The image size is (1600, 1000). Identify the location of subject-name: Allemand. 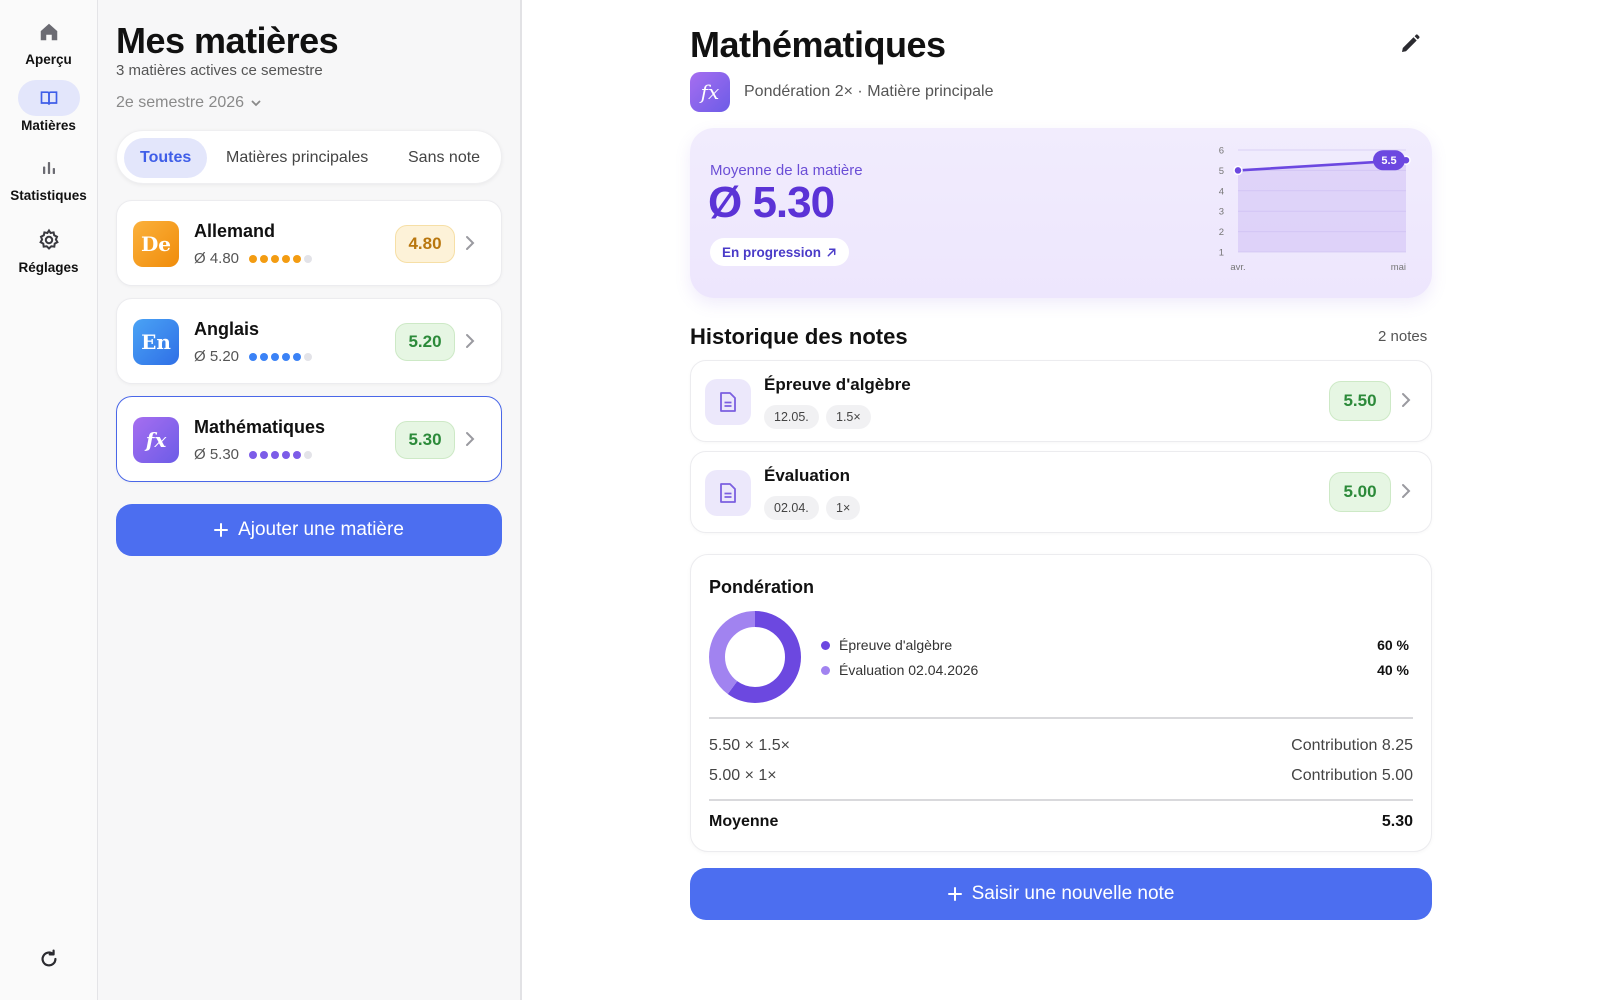
(235, 231).